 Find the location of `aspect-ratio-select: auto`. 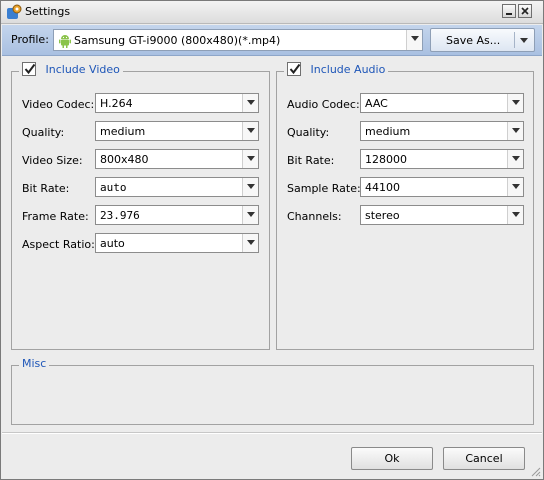

aspect-ratio-select: auto is located at coordinates (177, 243).